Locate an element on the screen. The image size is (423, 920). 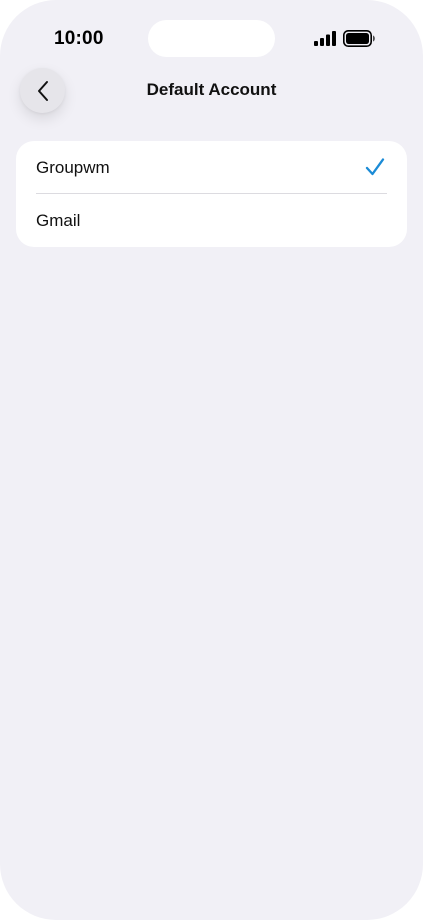
account-label: Gmail is located at coordinates (58, 220).